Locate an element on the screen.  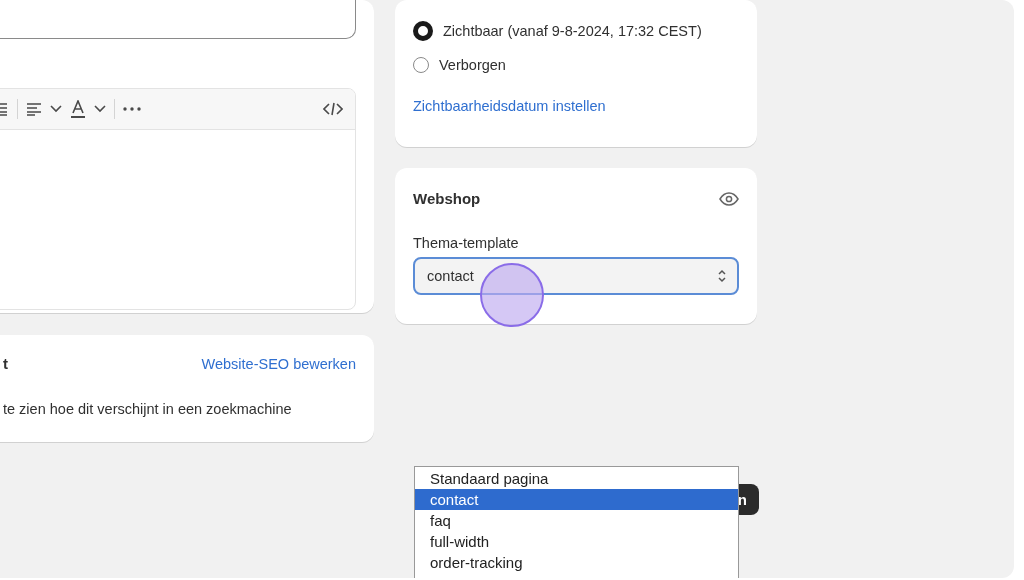
seo-description: te zien hoe dit verschijnt in een zoekmachine is located at coordinates (148, 409).